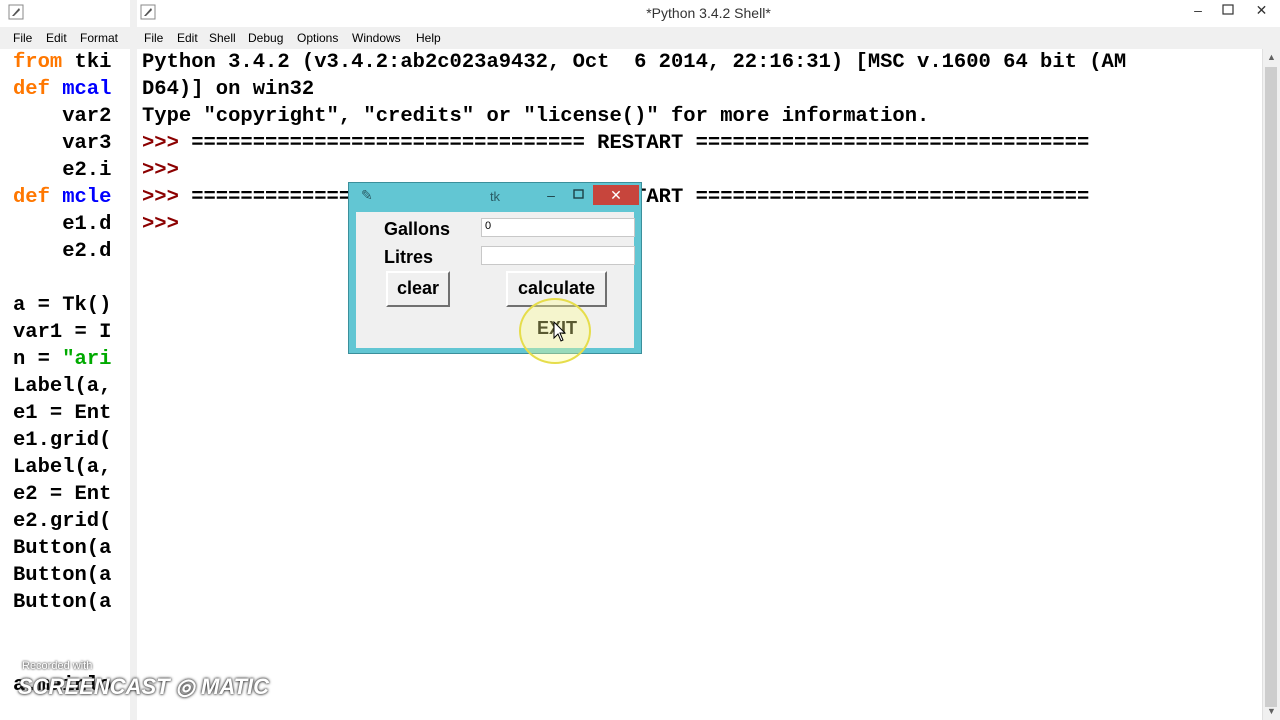  I want to click on code-token: e2.i, so click(62, 170).